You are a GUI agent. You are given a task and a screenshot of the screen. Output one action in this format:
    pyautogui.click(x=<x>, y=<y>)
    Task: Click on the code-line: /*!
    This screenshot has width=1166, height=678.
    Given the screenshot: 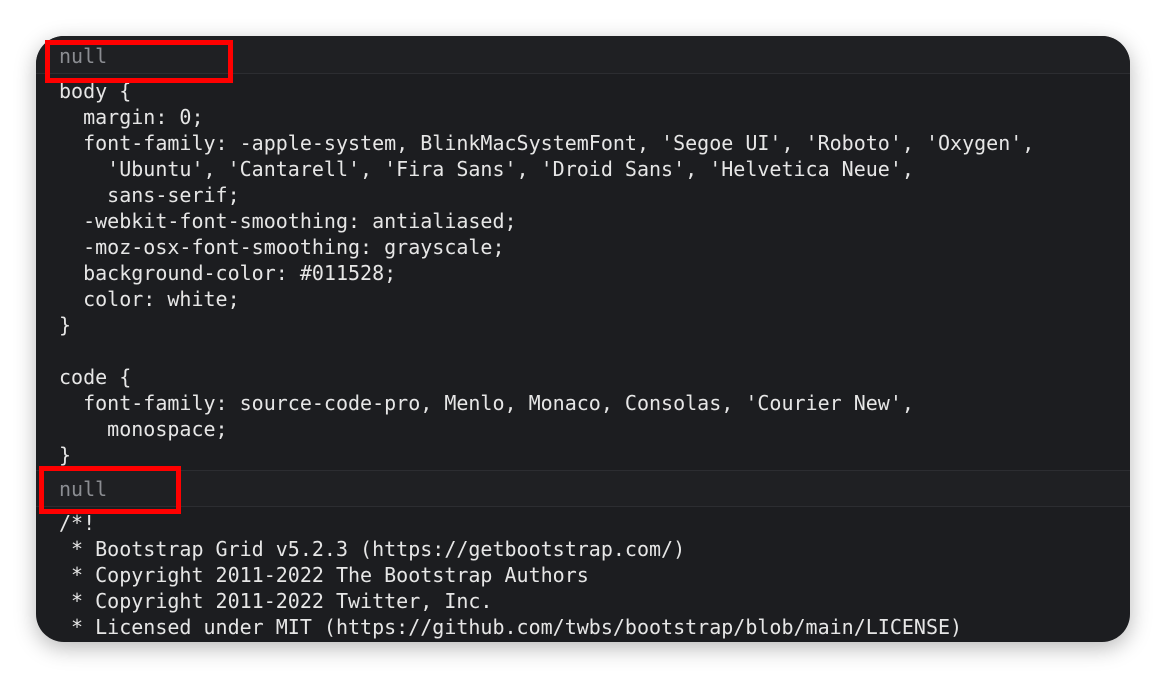 What is the action you would take?
    pyautogui.click(x=77, y=523)
    